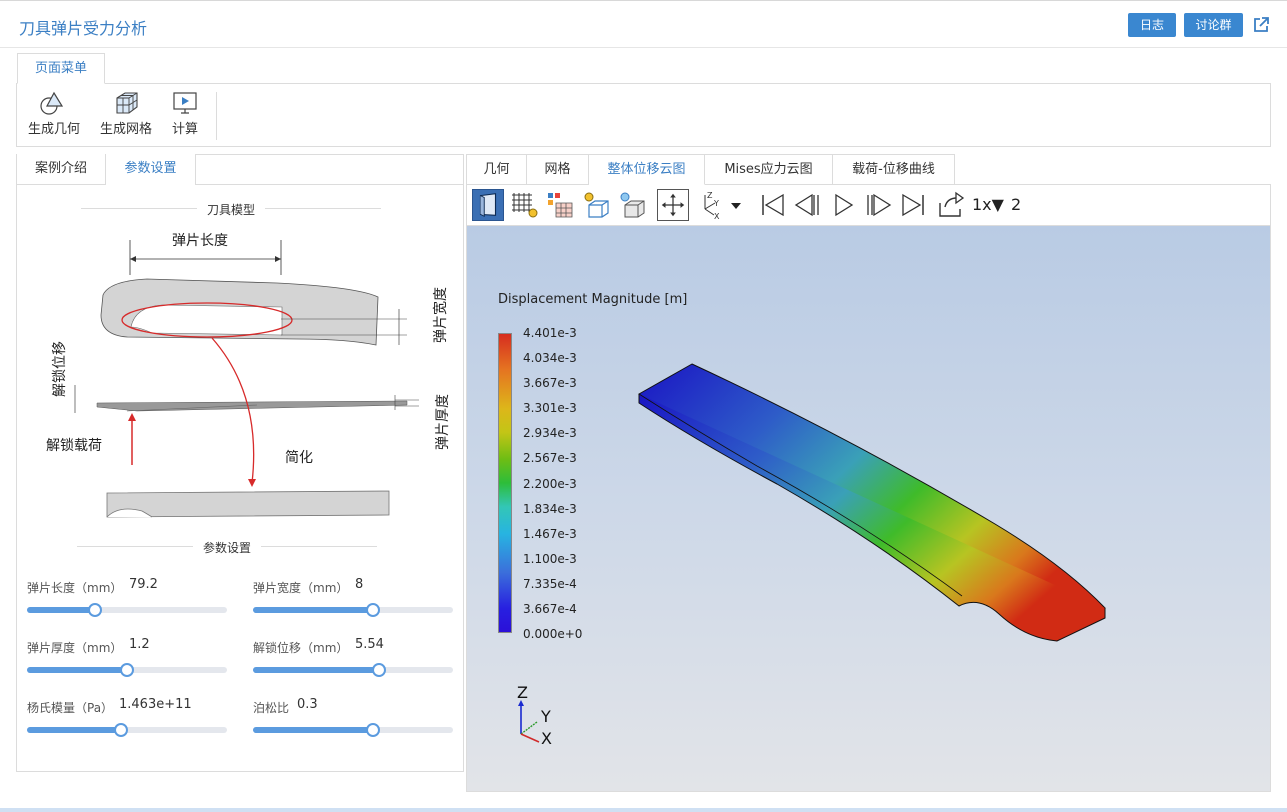  Describe the element at coordinates (524, 205) in the screenshot. I see `mesh-lines-icon` at that location.